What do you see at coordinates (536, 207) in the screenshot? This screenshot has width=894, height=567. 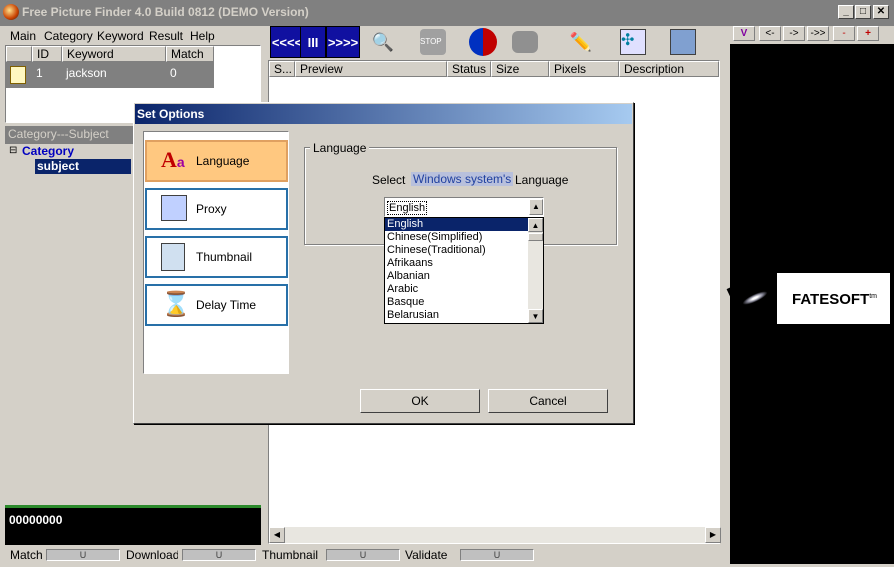 I see `combo-scroll-up-icon: ▲` at bounding box center [536, 207].